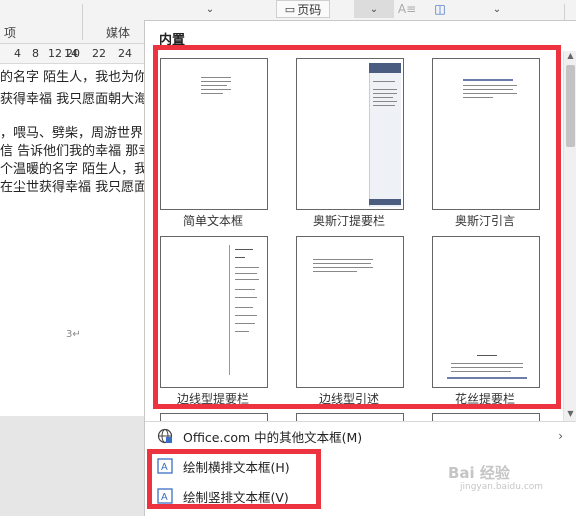 This screenshot has width=576, height=516. Describe the element at coordinates (570, 413) in the screenshot. I see `scroll-down-icon: ▼` at that location.